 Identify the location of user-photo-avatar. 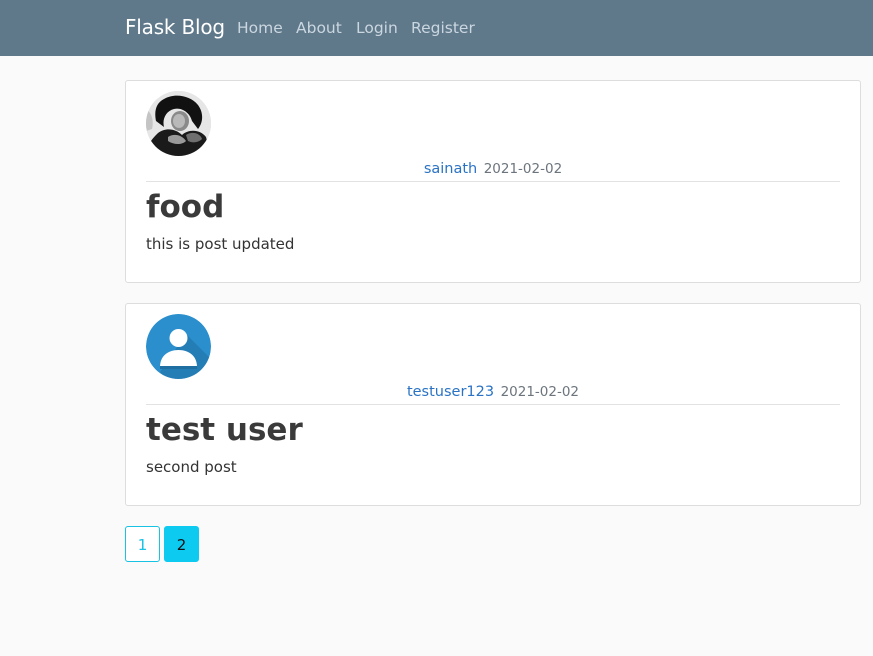
(178, 123).